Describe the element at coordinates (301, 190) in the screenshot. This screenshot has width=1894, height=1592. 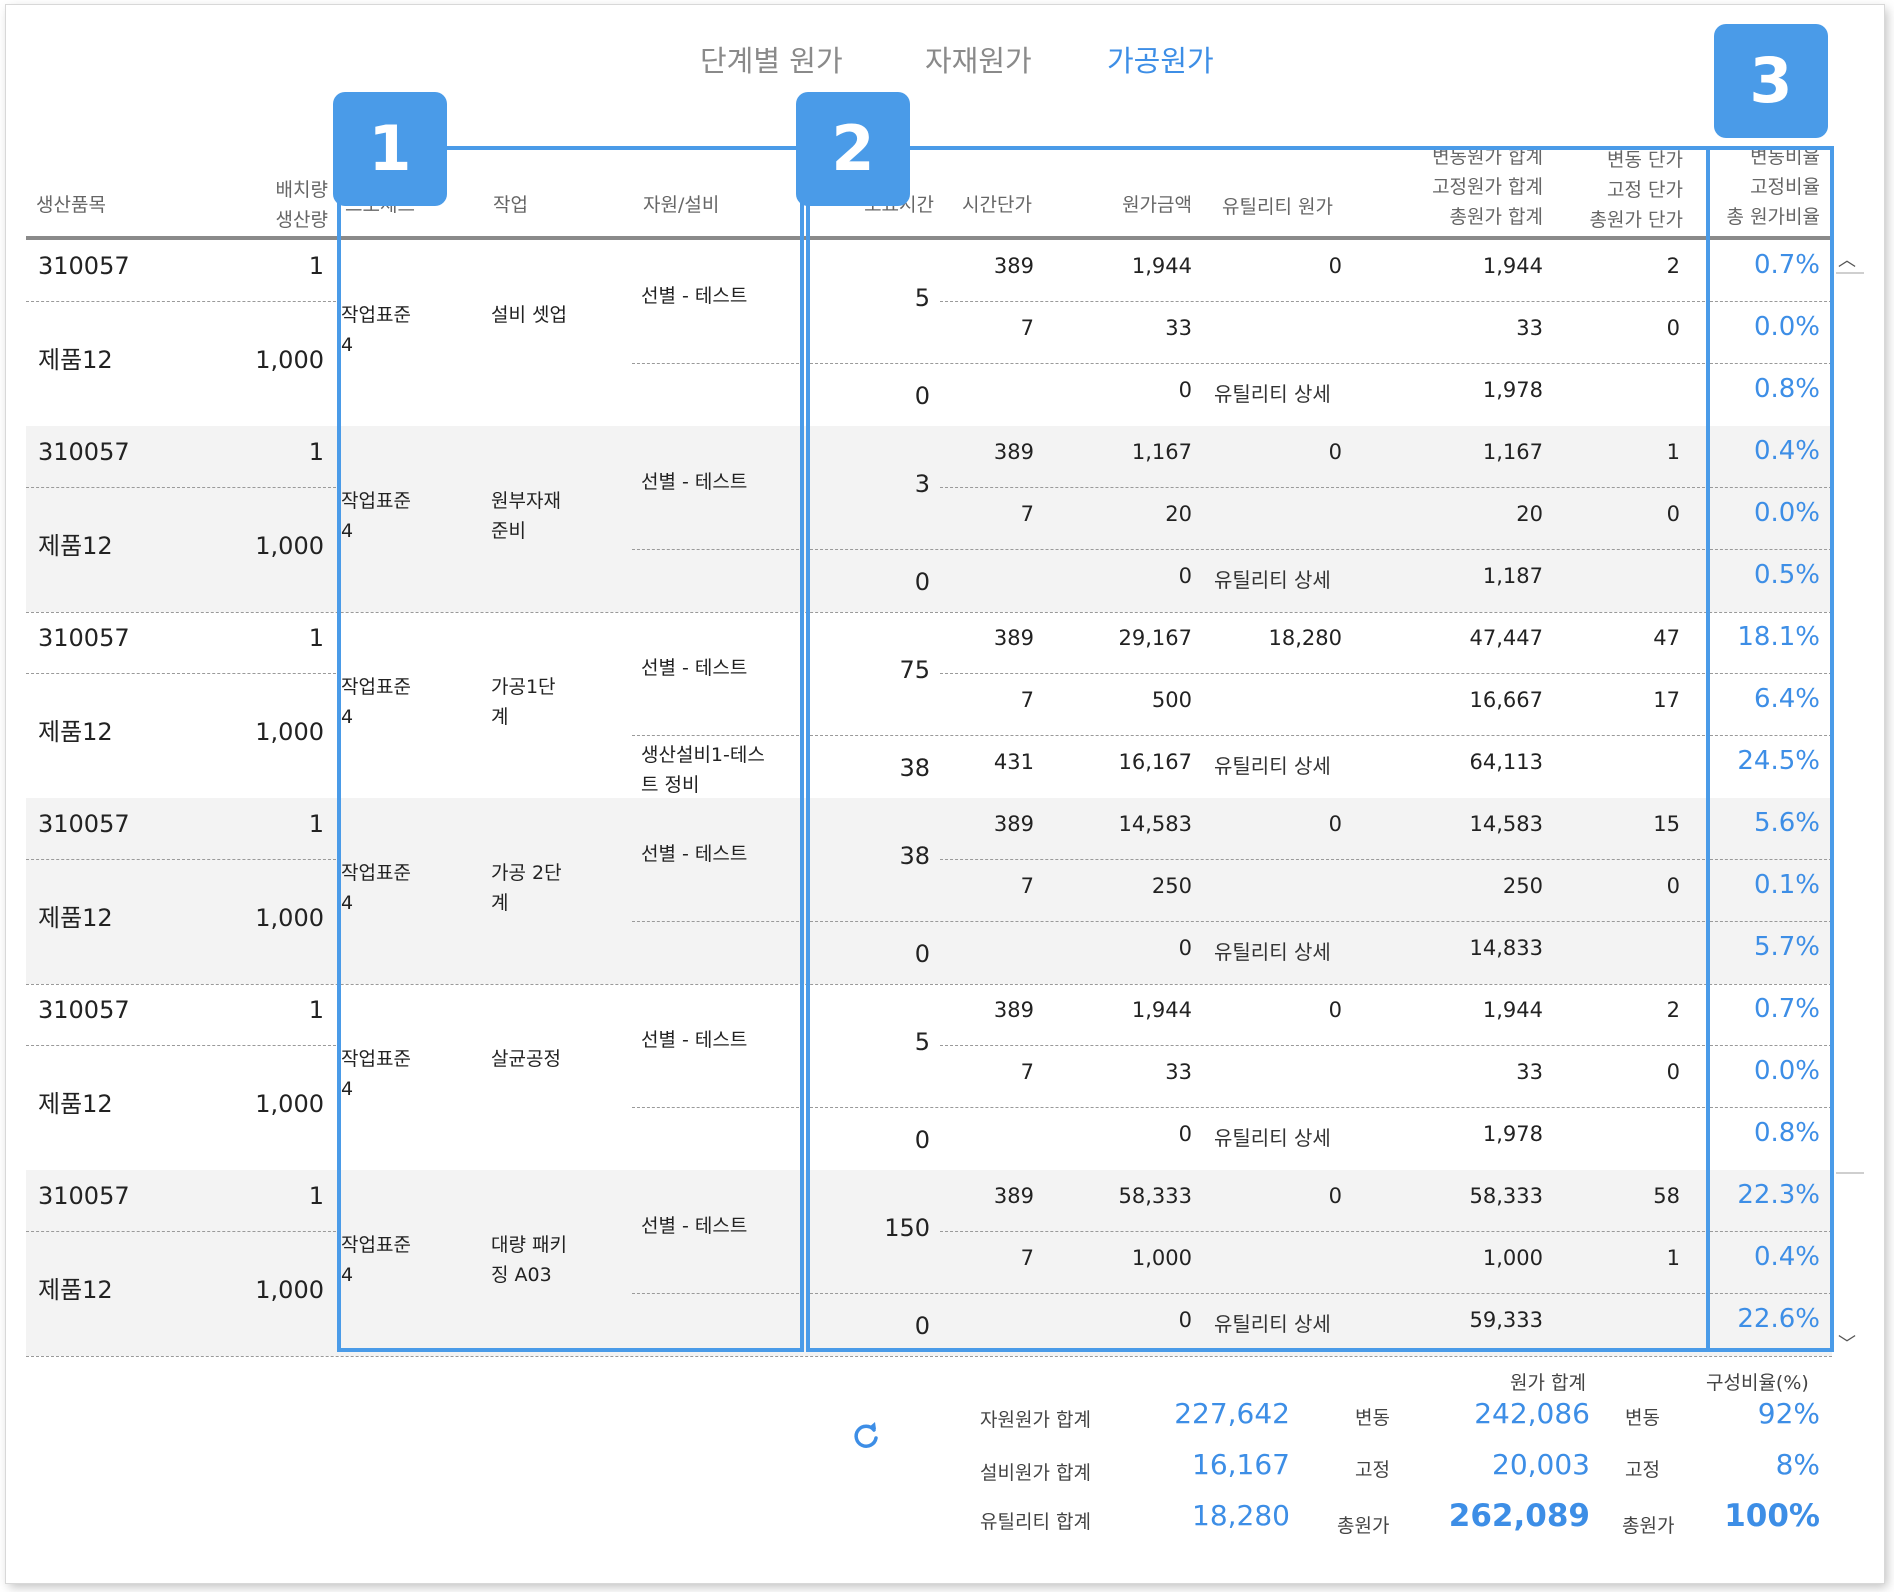
I see `header-batch: 배치량` at that location.